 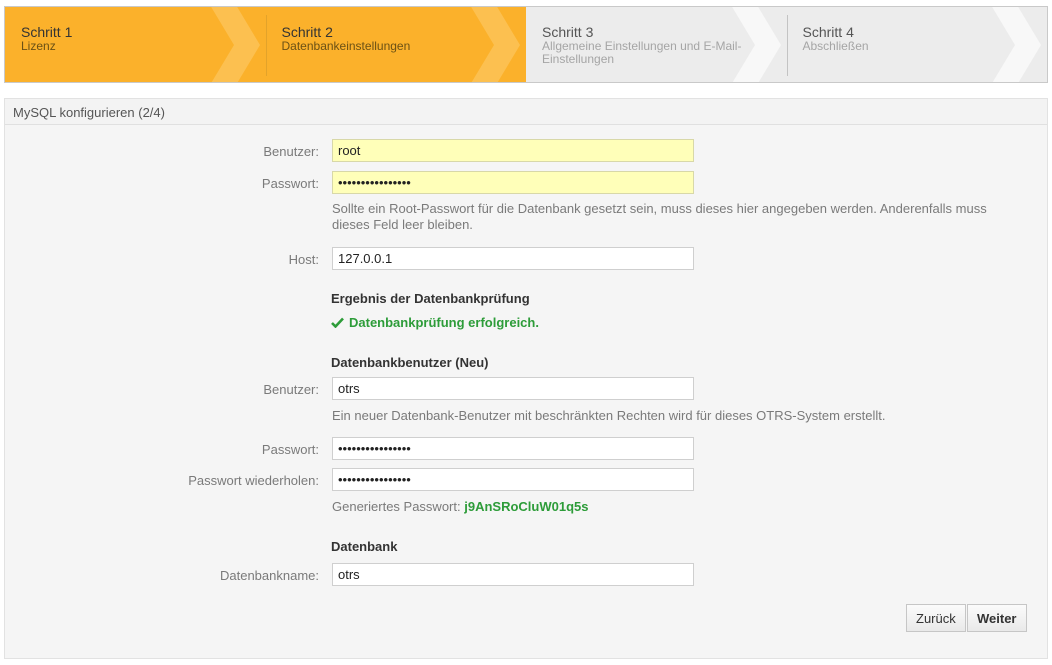 I want to click on panel-title: MySQL konfigurieren (2/4), so click(x=526, y=112).